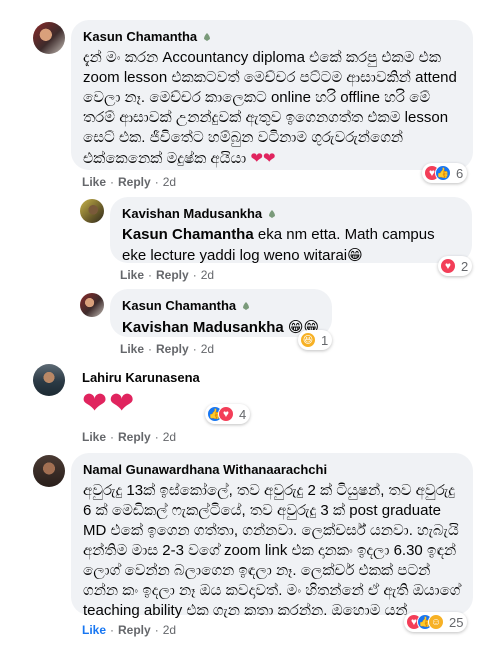 This screenshot has height=661, width=498. What do you see at coordinates (460, 173) in the screenshot?
I see `reaction-count: 6` at bounding box center [460, 173].